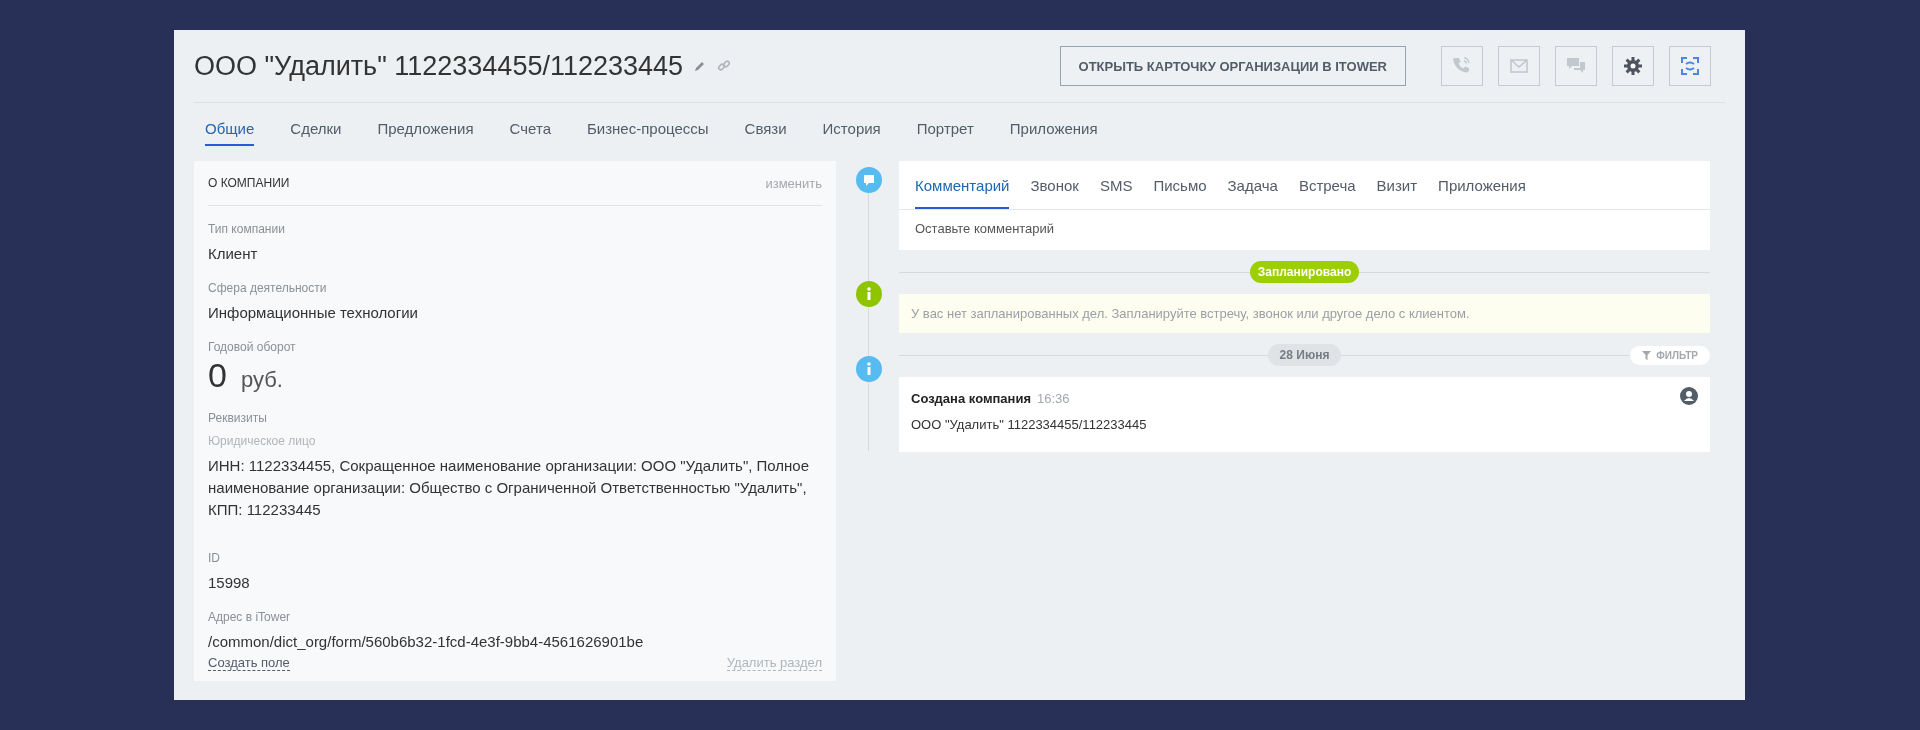 Image resolution: width=1920 pixels, height=730 pixels. I want to click on activity-tab: Встреча, so click(1327, 193).